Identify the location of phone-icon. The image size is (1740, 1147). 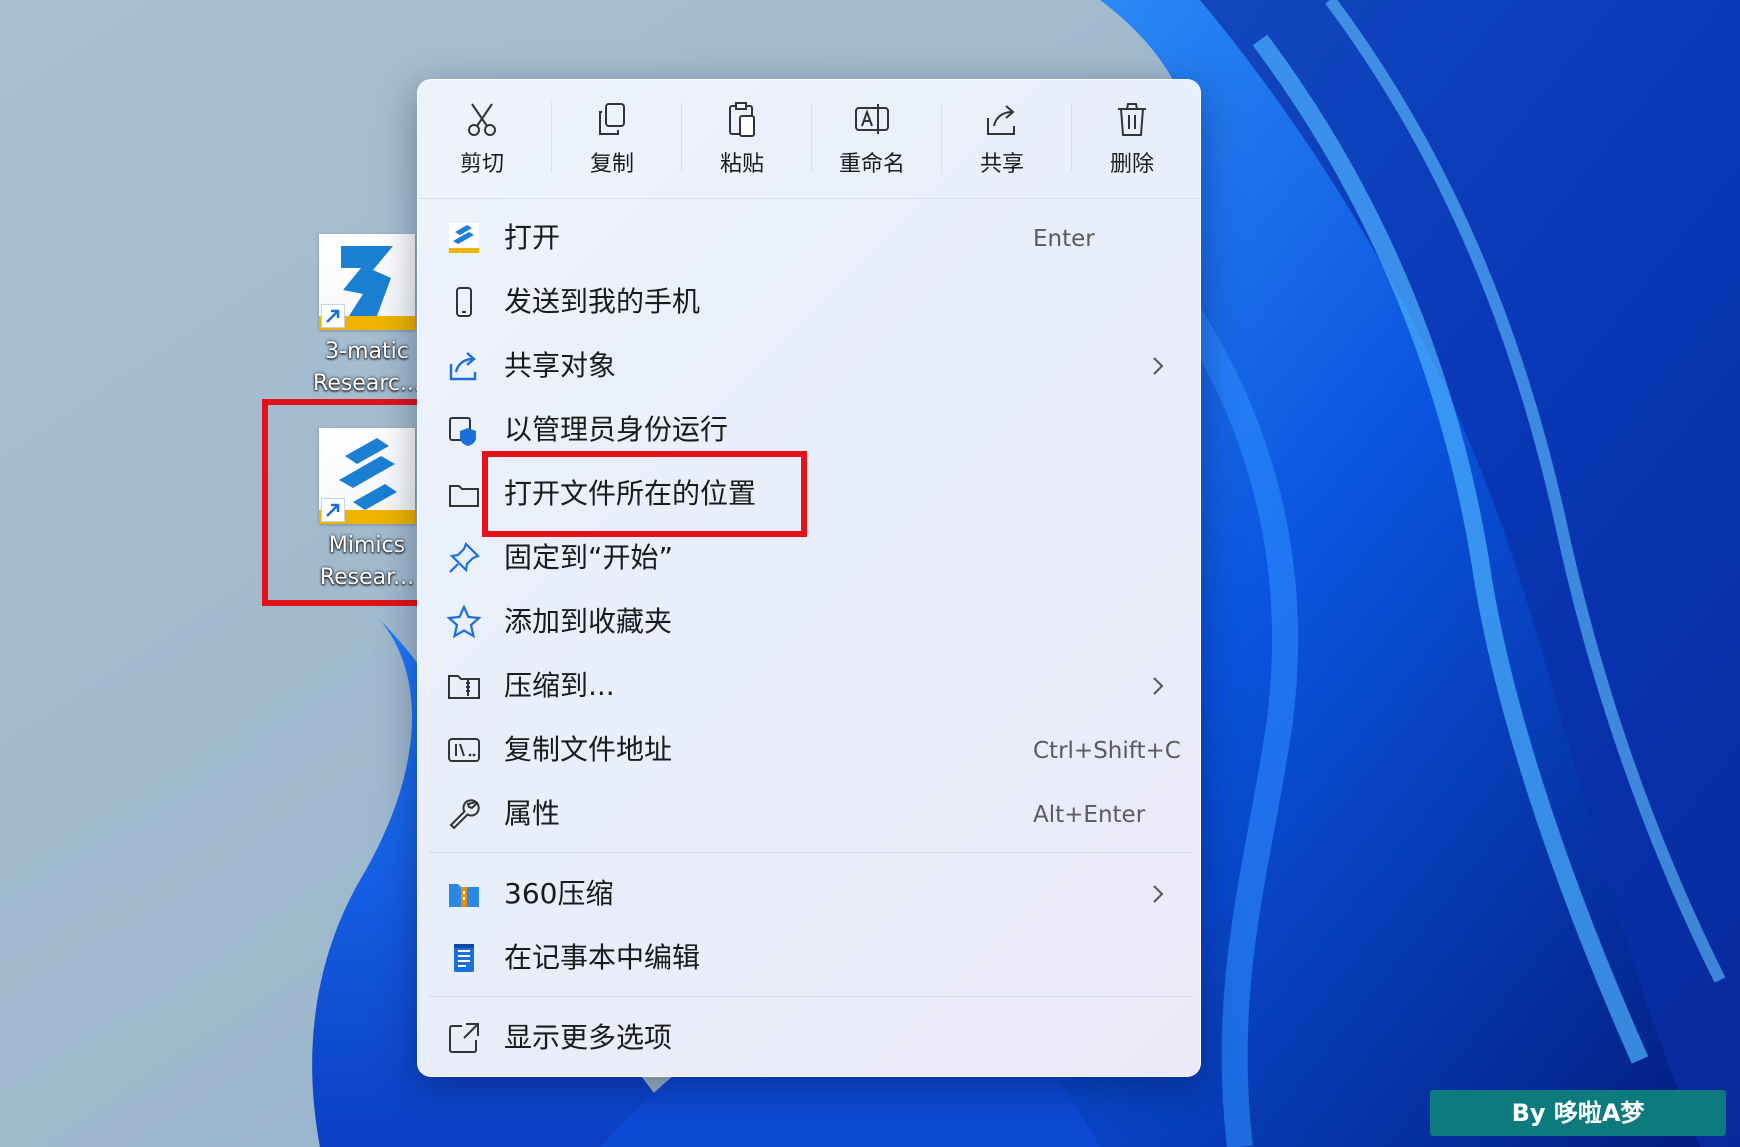
(464, 302).